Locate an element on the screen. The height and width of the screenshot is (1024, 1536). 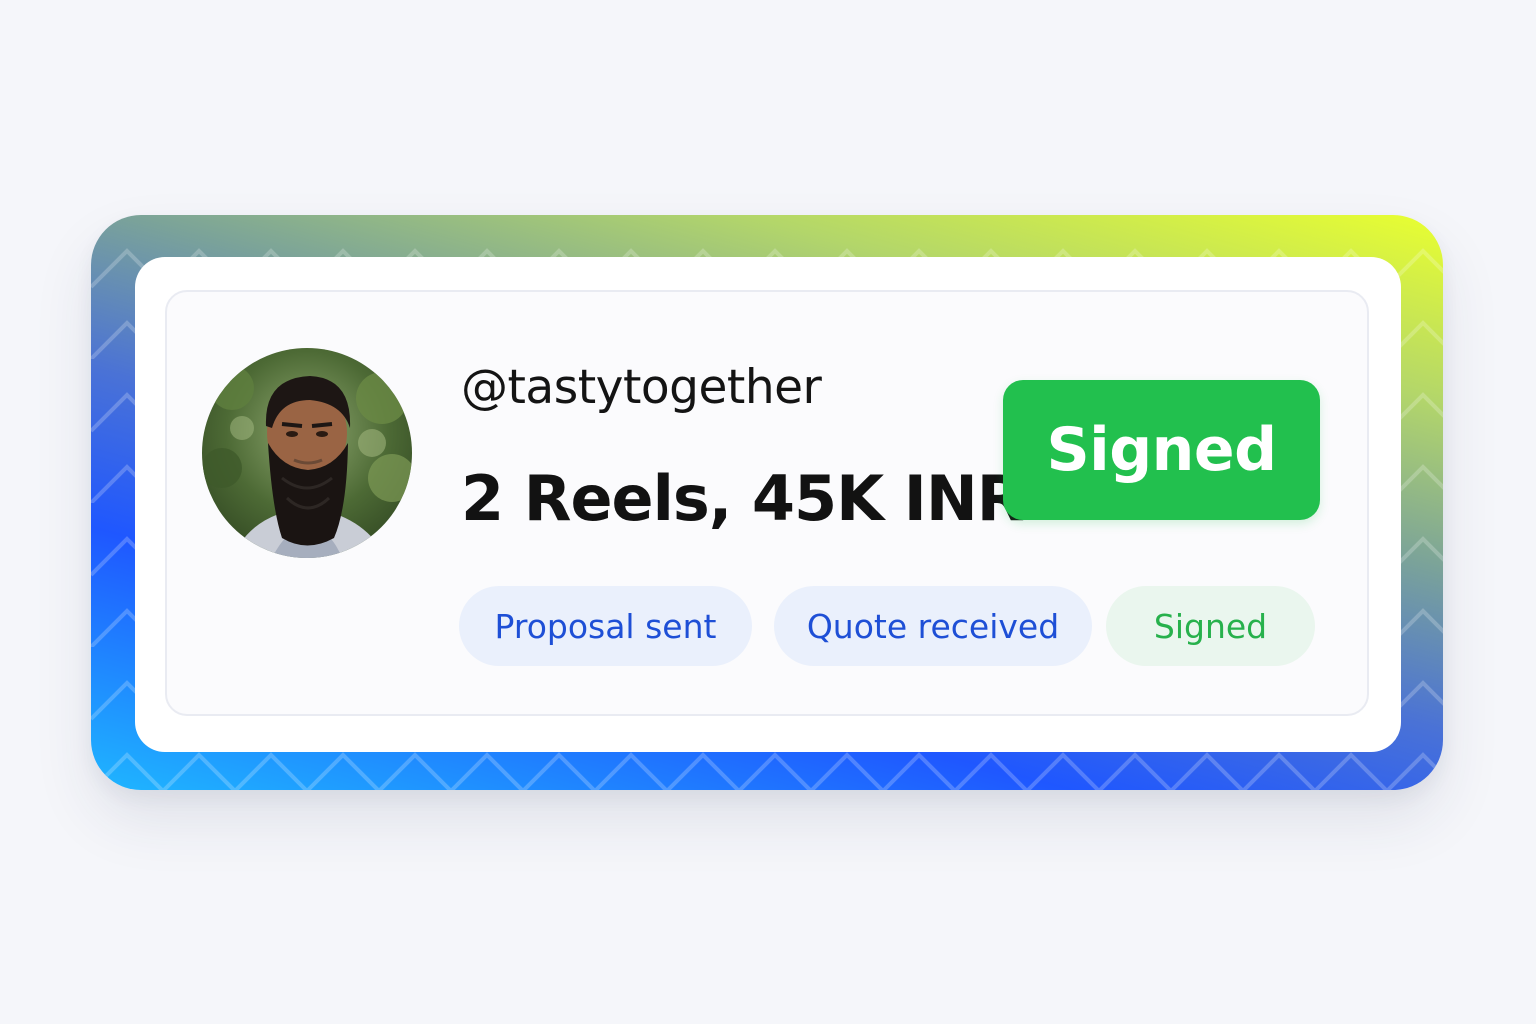
avatar is located at coordinates (307, 453).